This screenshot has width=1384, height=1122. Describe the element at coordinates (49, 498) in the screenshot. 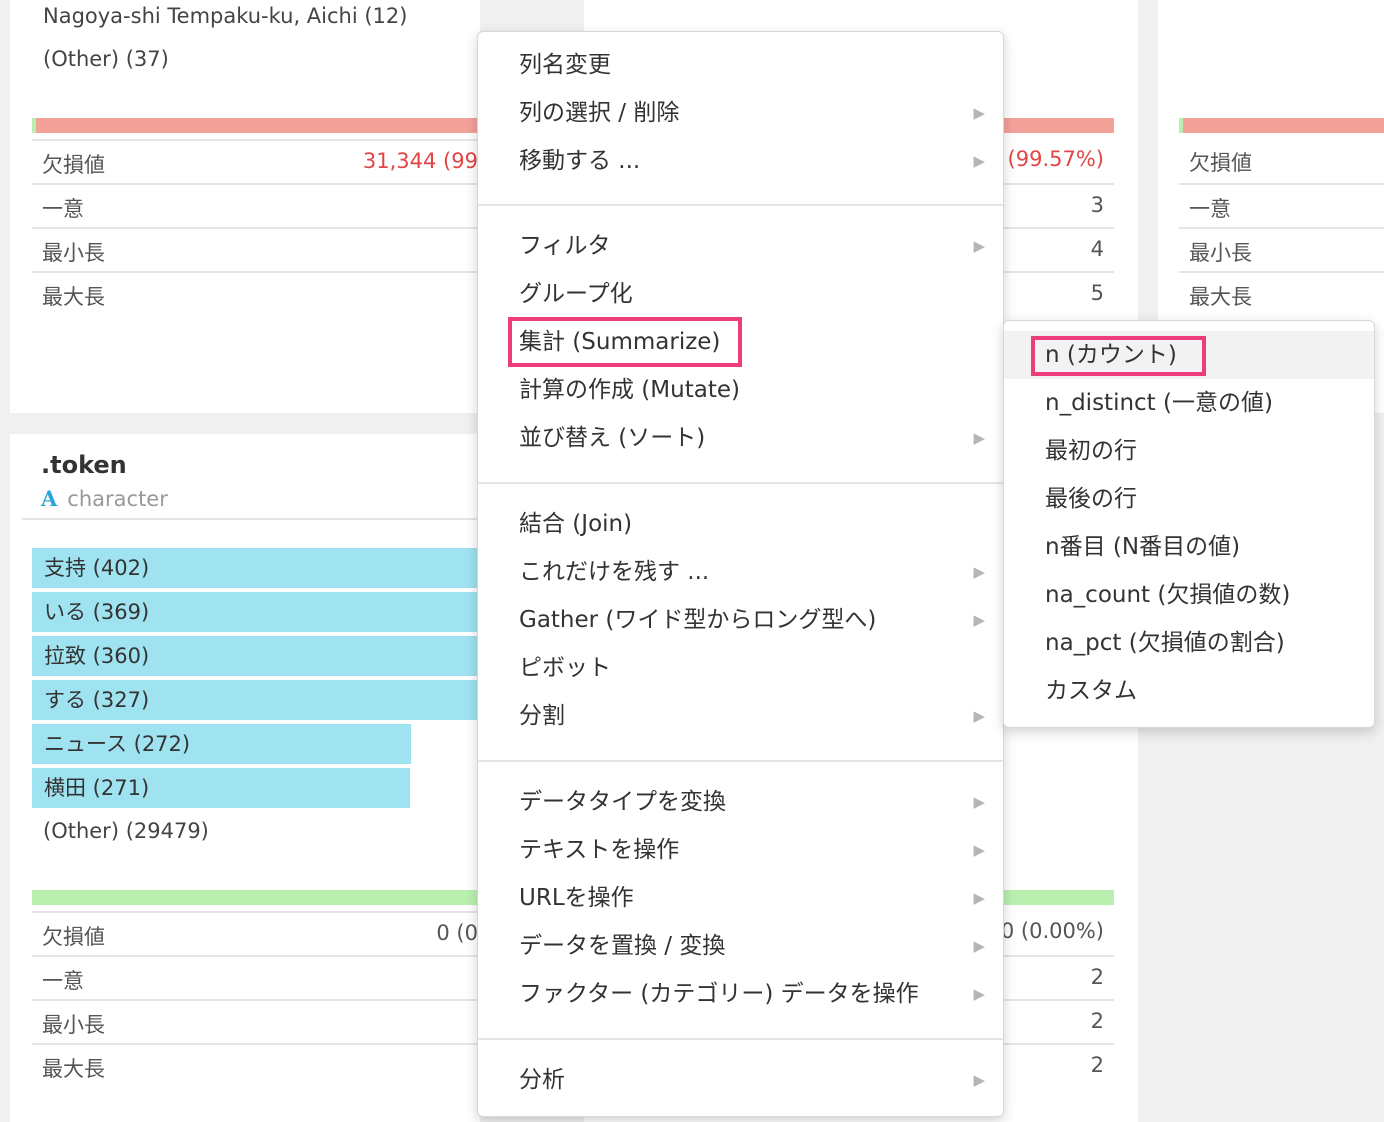

I see `character-type-icon: A` at that location.